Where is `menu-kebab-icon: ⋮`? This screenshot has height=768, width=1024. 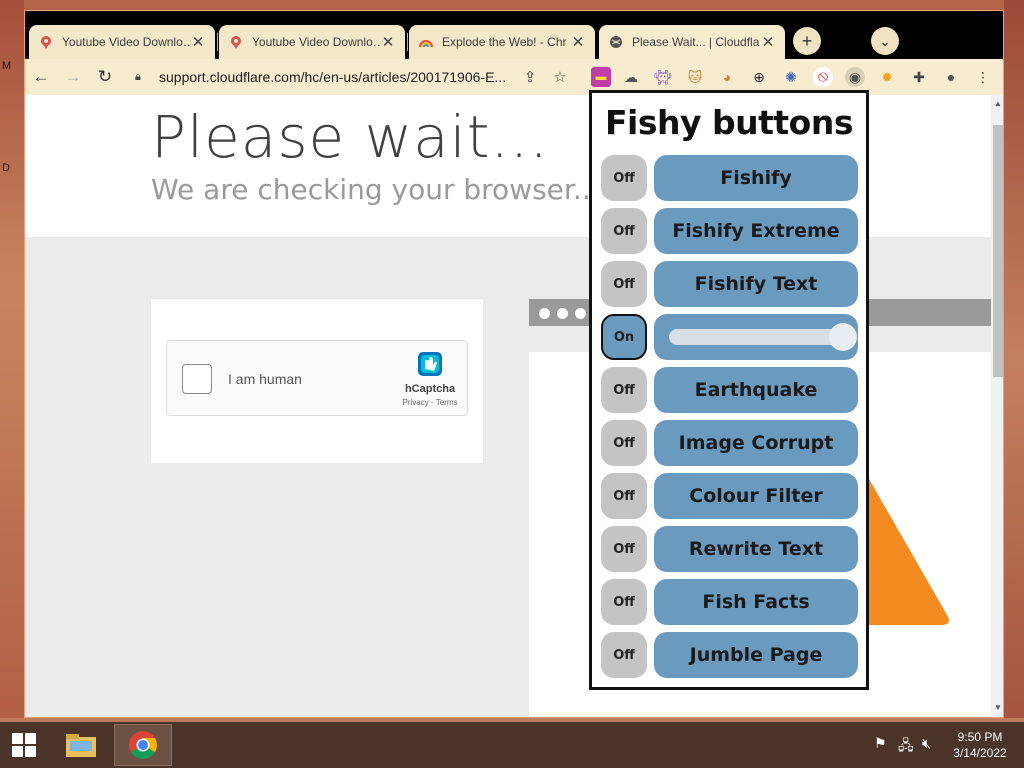 menu-kebab-icon: ⋮ is located at coordinates (983, 77).